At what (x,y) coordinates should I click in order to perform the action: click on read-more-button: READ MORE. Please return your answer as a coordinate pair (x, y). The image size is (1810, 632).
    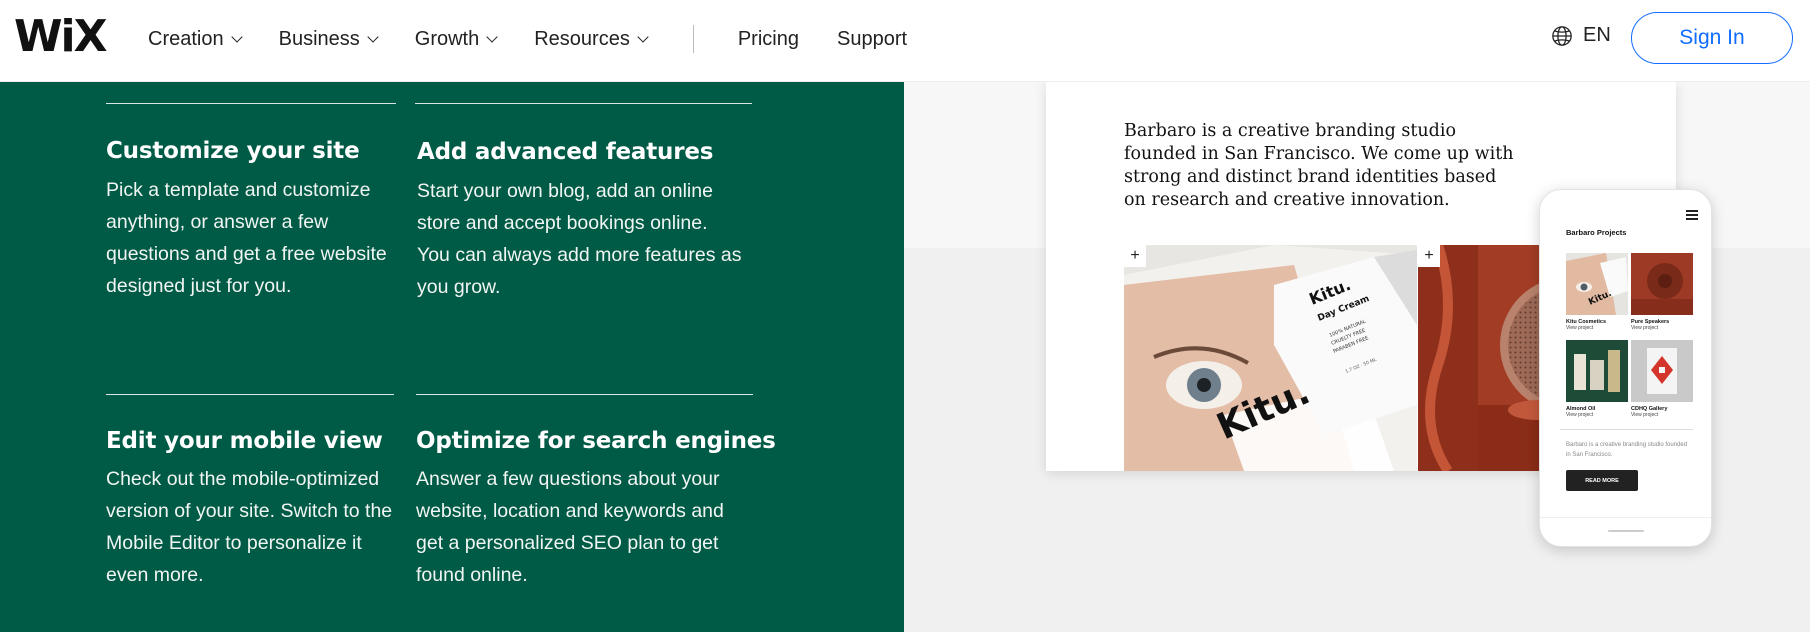
    Looking at the image, I should click on (1602, 480).